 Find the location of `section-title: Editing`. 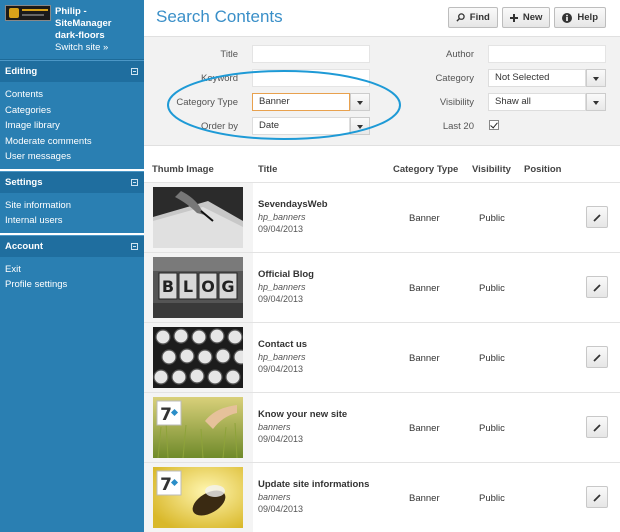

section-title: Editing is located at coordinates (21, 71).